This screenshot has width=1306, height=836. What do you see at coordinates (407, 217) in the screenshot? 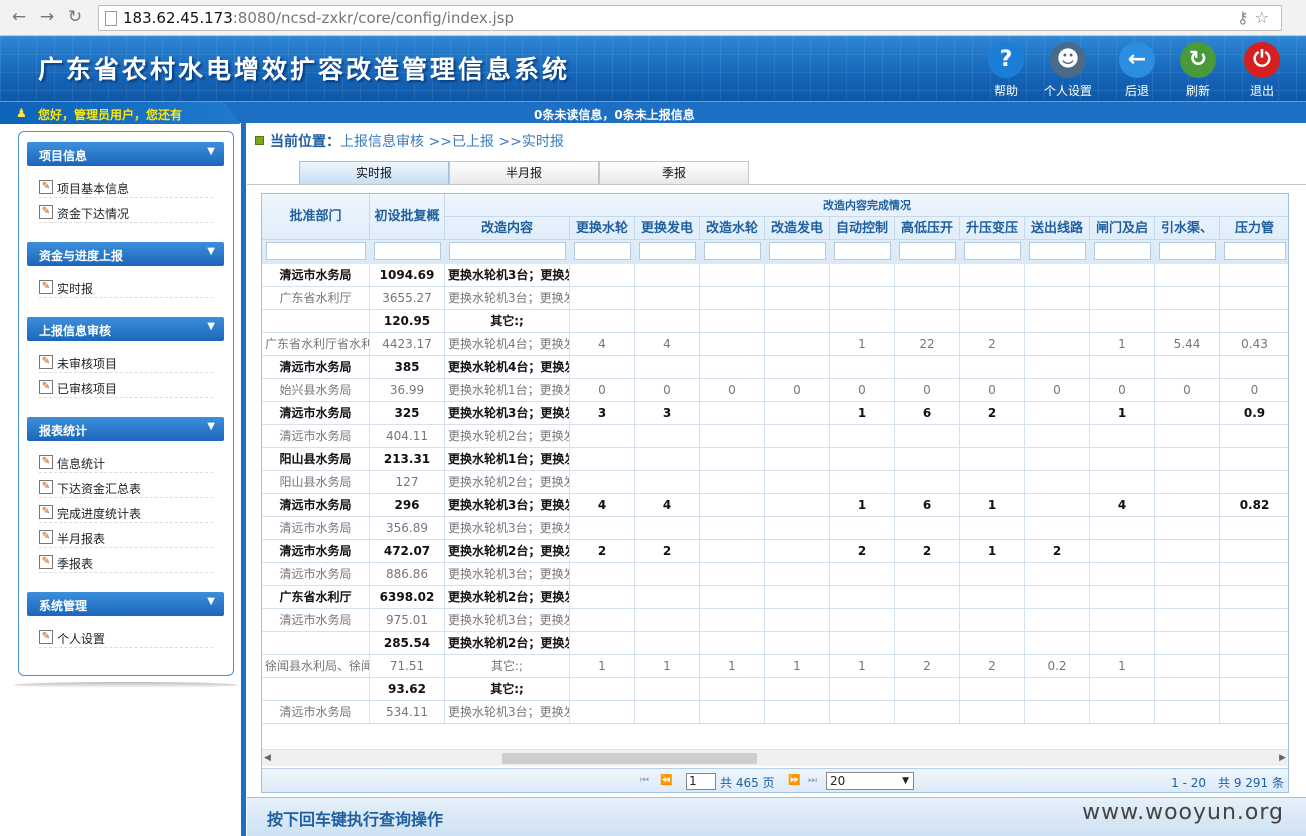
I see `column-header: 初设批复概` at bounding box center [407, 217].